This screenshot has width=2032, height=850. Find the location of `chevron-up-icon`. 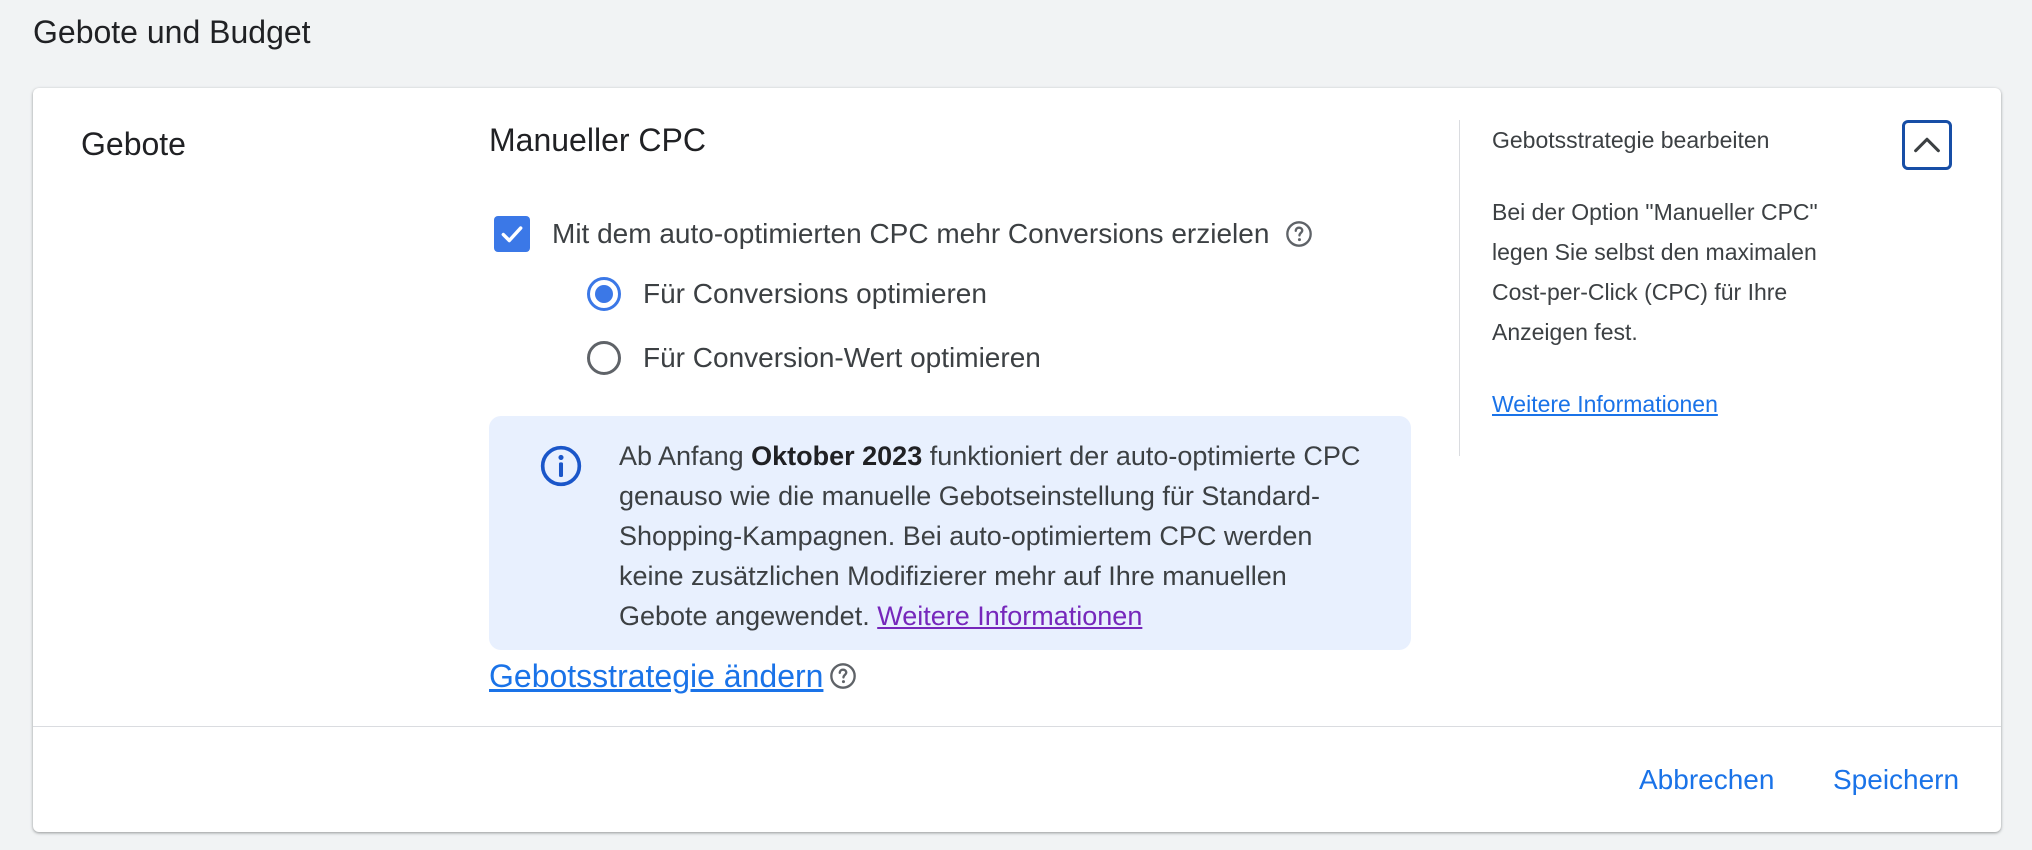

chevron-up-icon is located at coordinates (1927, 145).